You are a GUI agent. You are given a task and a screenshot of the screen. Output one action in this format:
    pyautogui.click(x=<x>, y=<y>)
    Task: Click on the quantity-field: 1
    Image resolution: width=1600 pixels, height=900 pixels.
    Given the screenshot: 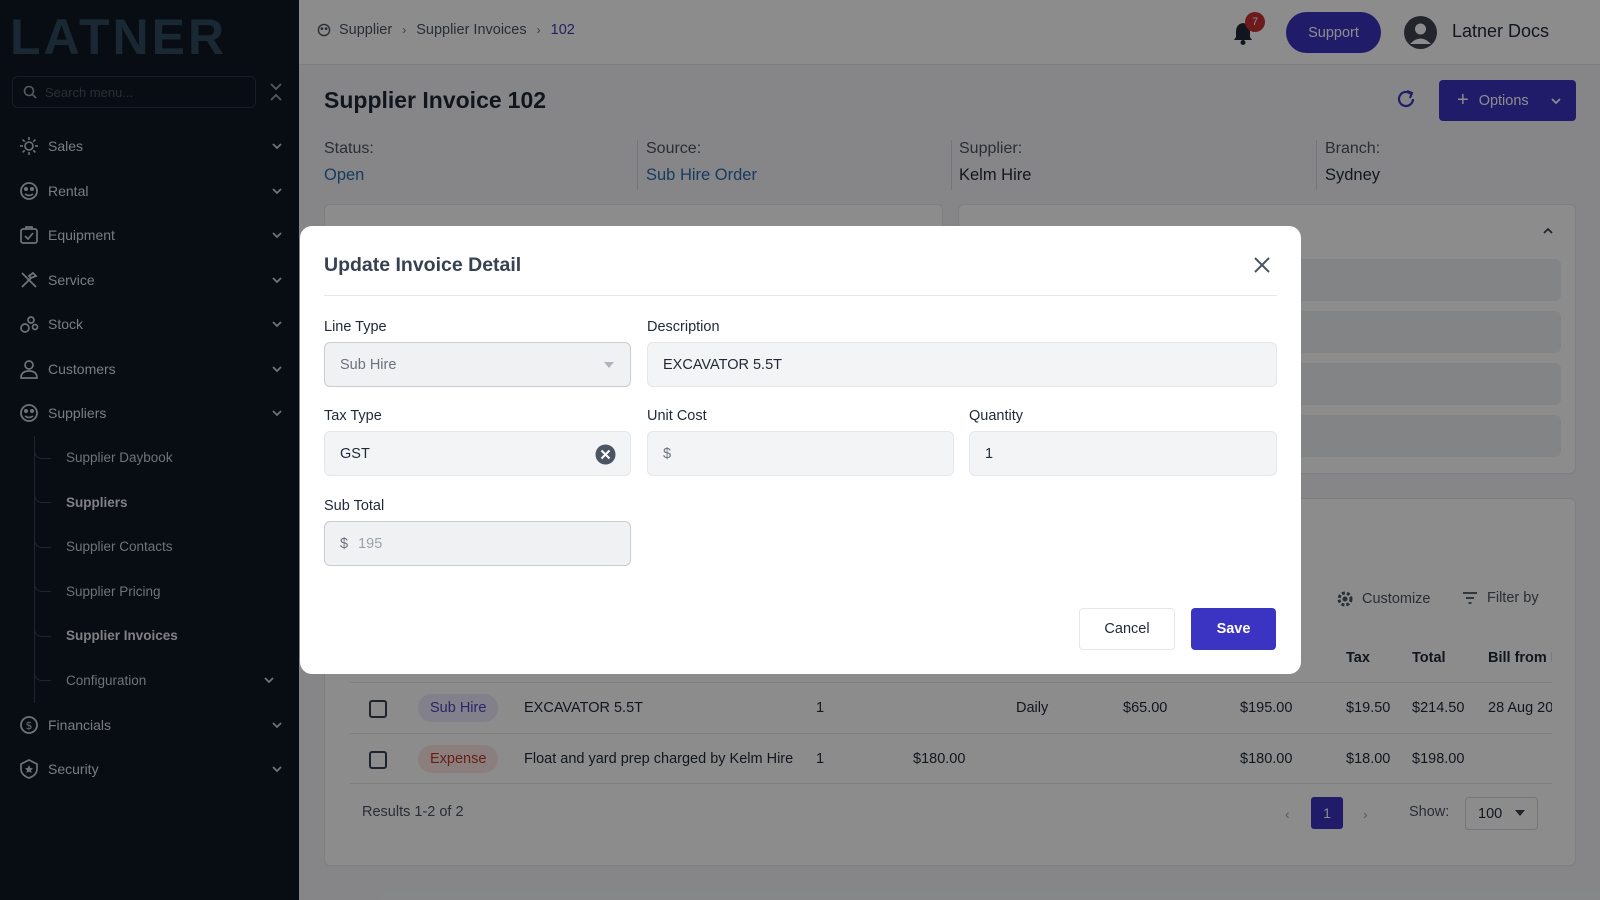 What is the action you would take?
    pyautogui.click(x=1123, y=453)
    